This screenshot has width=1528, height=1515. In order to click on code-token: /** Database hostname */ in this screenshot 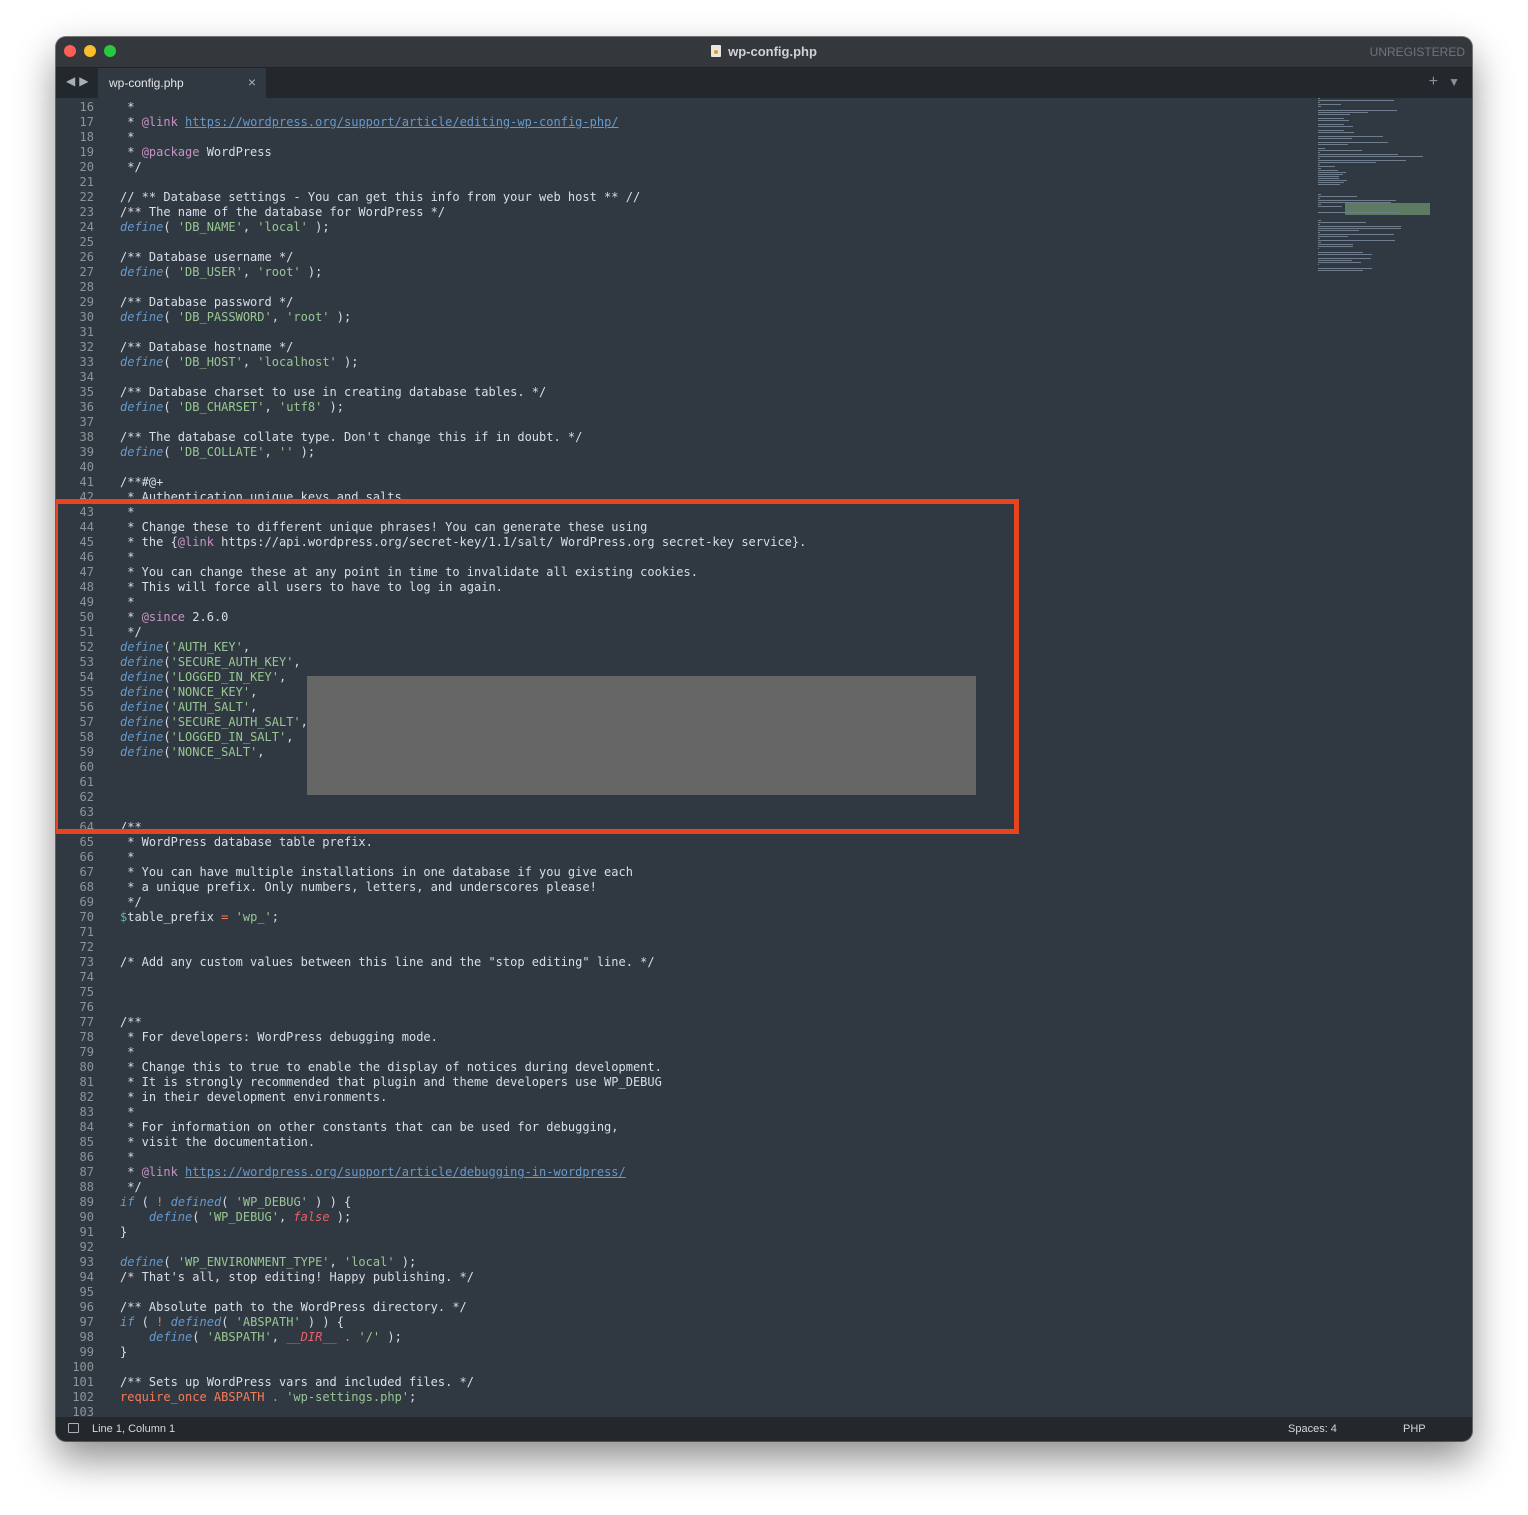, I will do `click(207, 347)`.